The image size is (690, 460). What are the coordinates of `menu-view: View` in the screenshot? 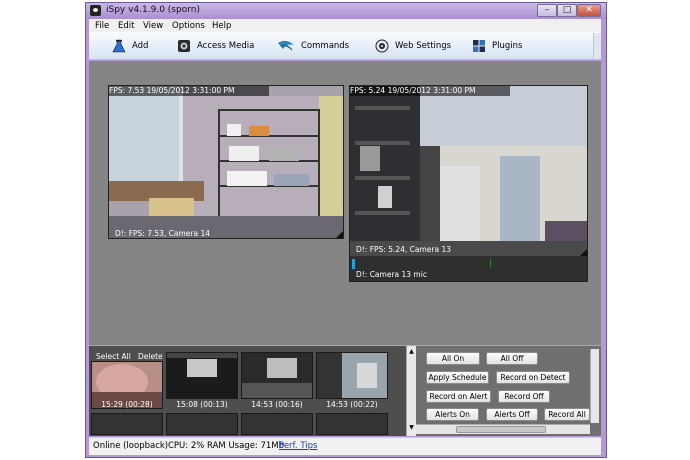 It's located at (153, 26).